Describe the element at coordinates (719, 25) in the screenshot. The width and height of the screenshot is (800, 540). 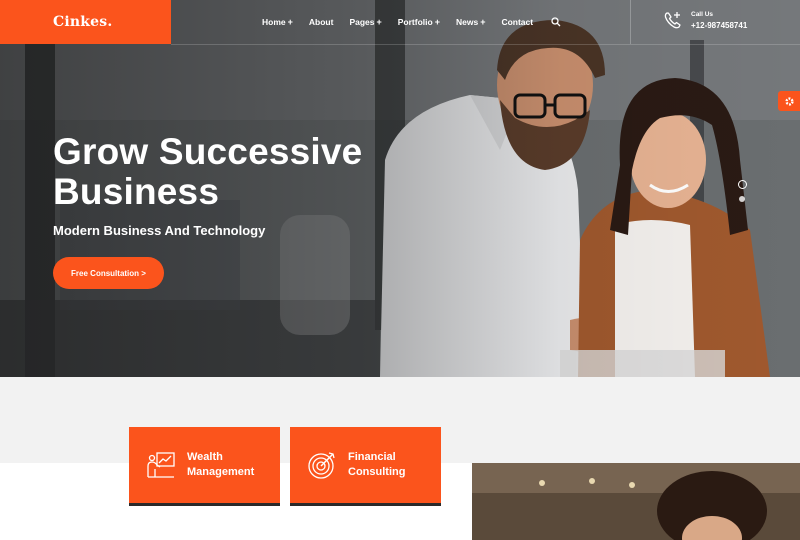
I see `call-number: +12-987458741` at that location.